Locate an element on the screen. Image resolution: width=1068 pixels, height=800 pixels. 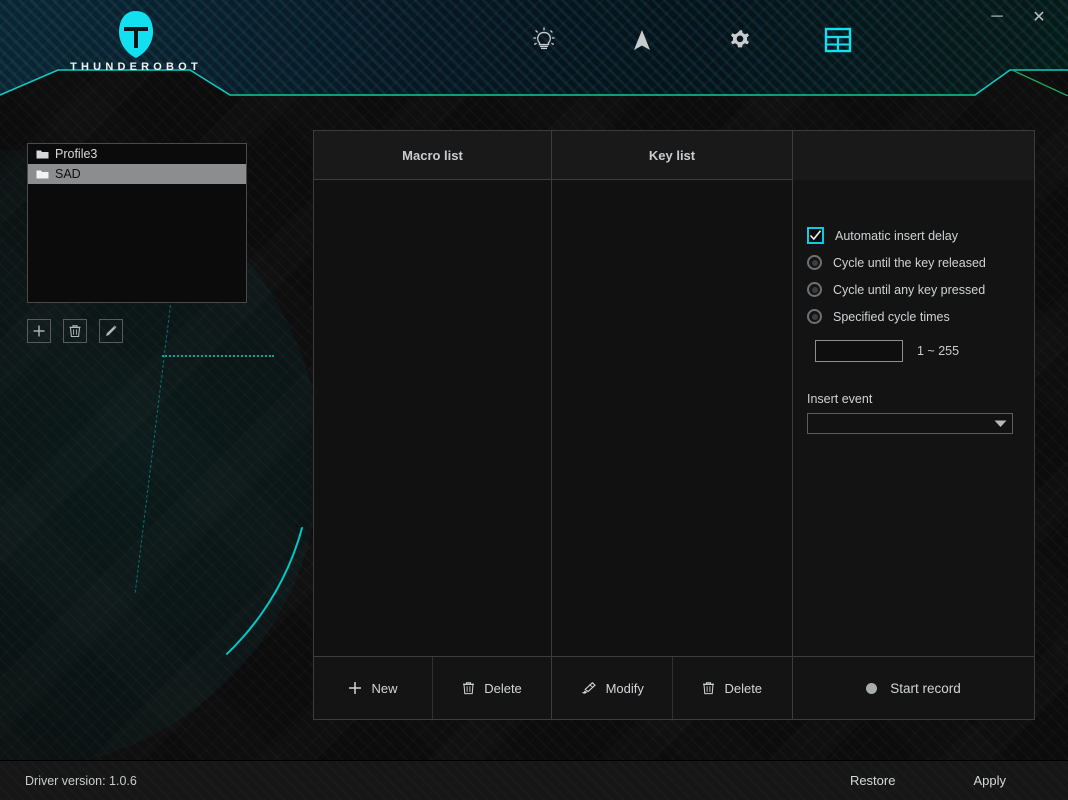
modify-key-label: Modify is located at coordinates (624, 688).